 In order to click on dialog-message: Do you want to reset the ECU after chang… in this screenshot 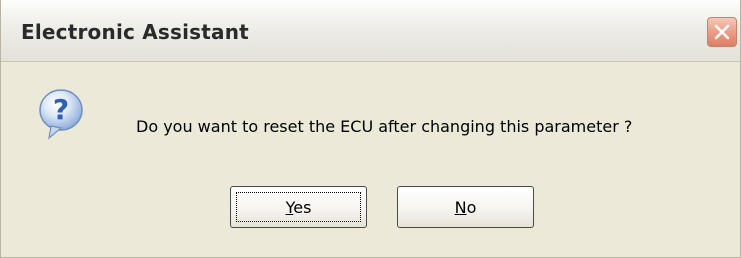, I will do `click(384, 126)`.